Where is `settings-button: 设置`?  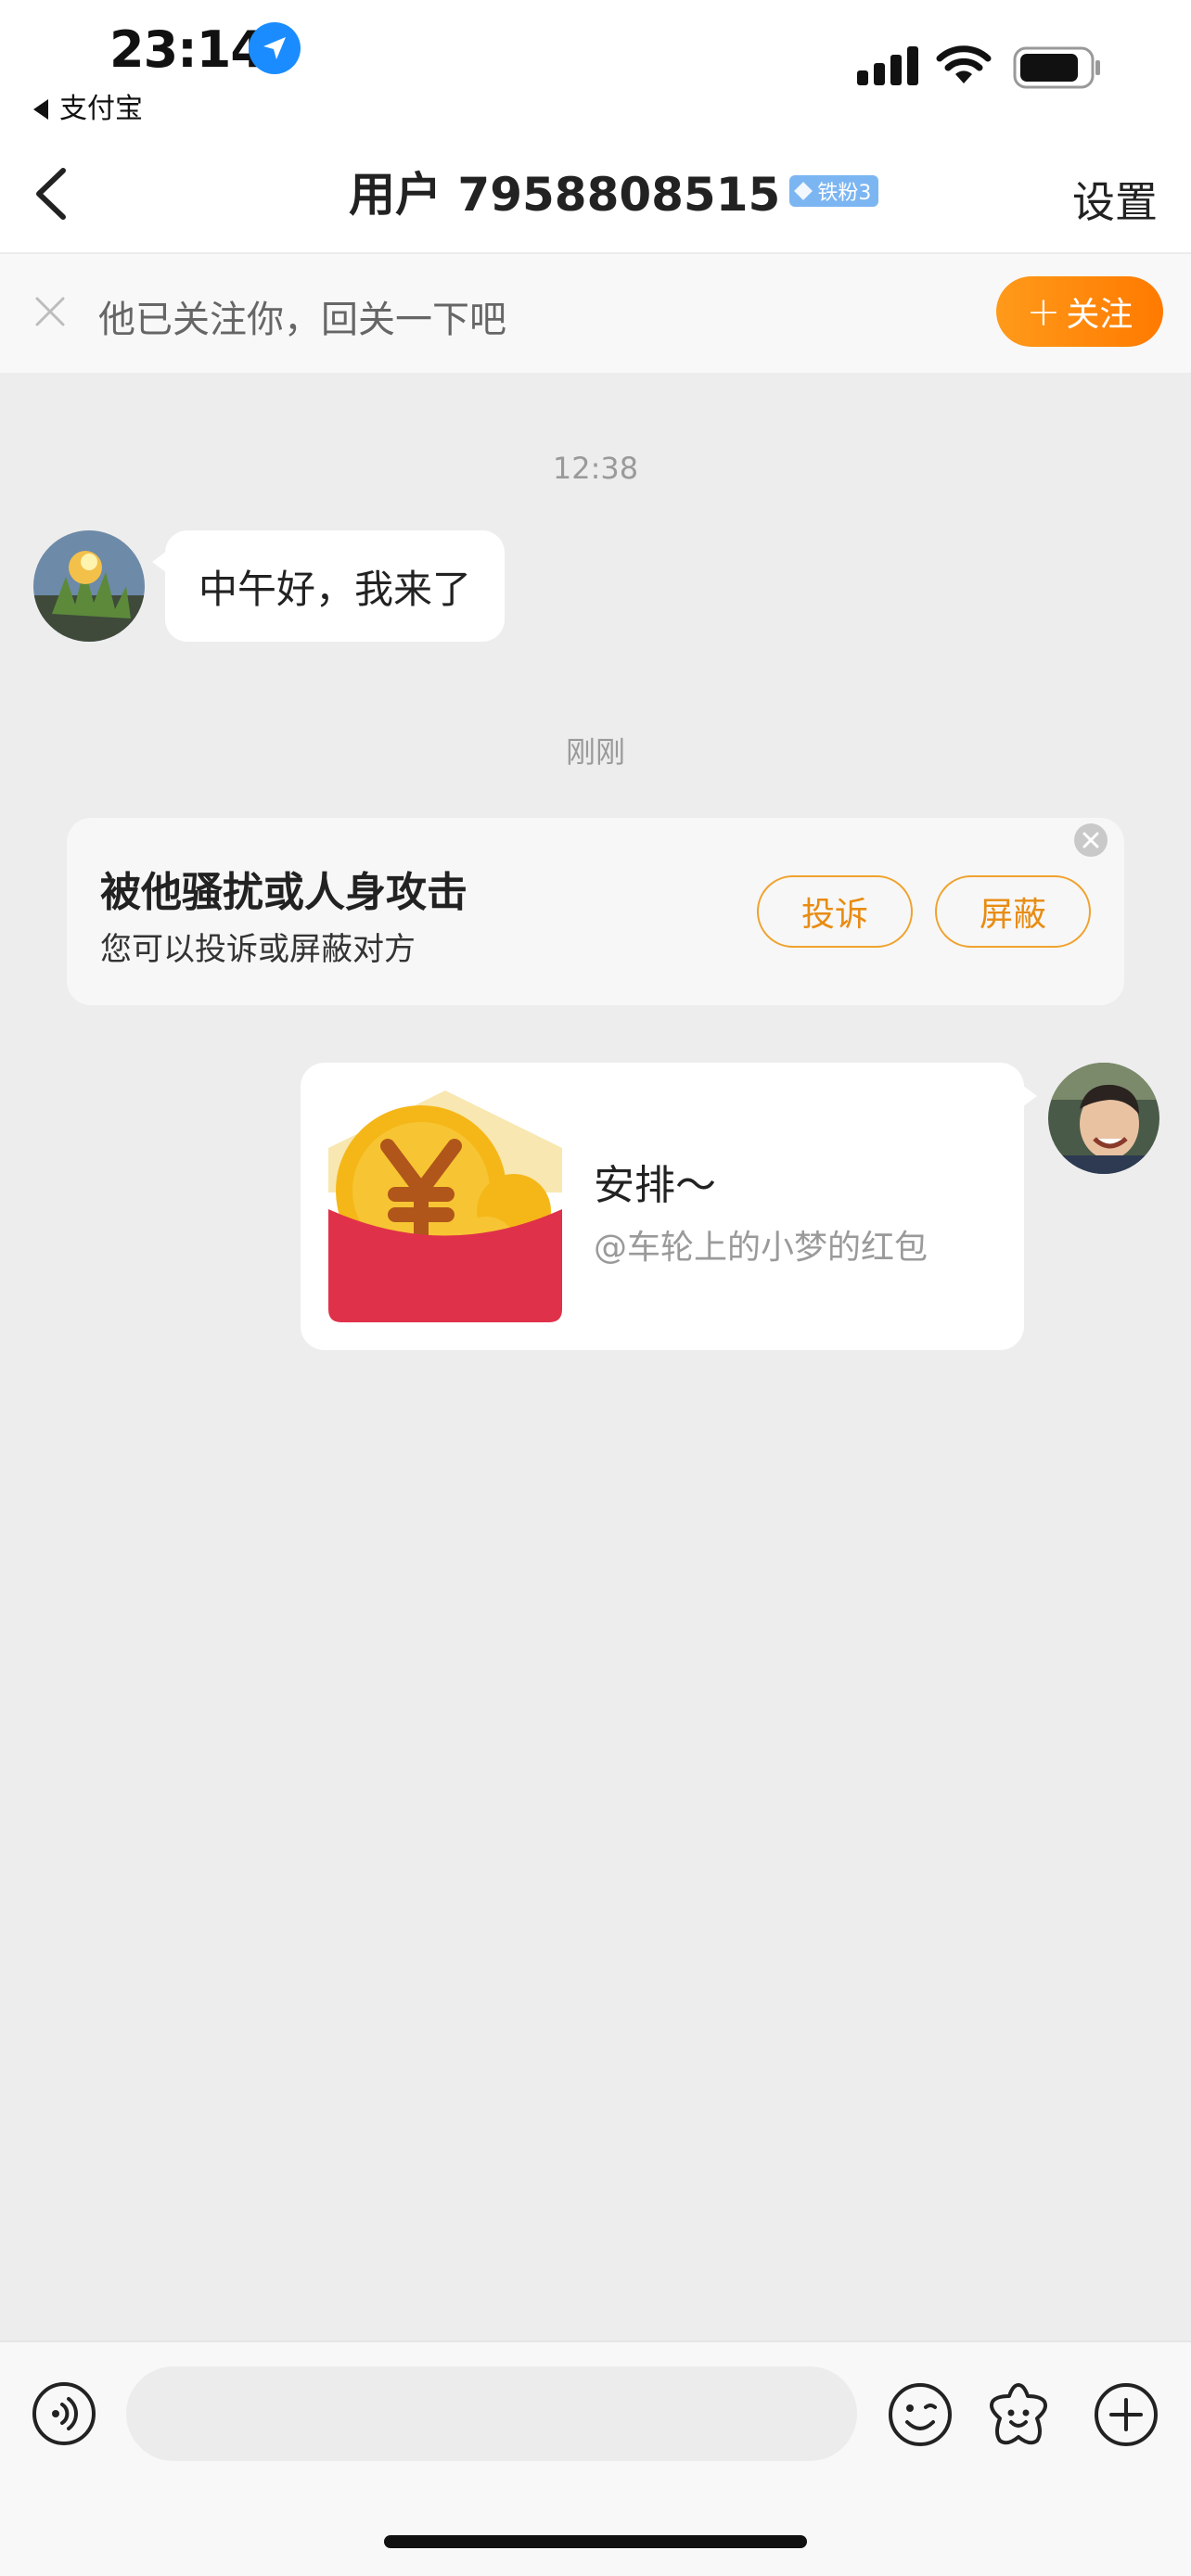
settings-button: 设置 is located at coordinates (1115, 199).